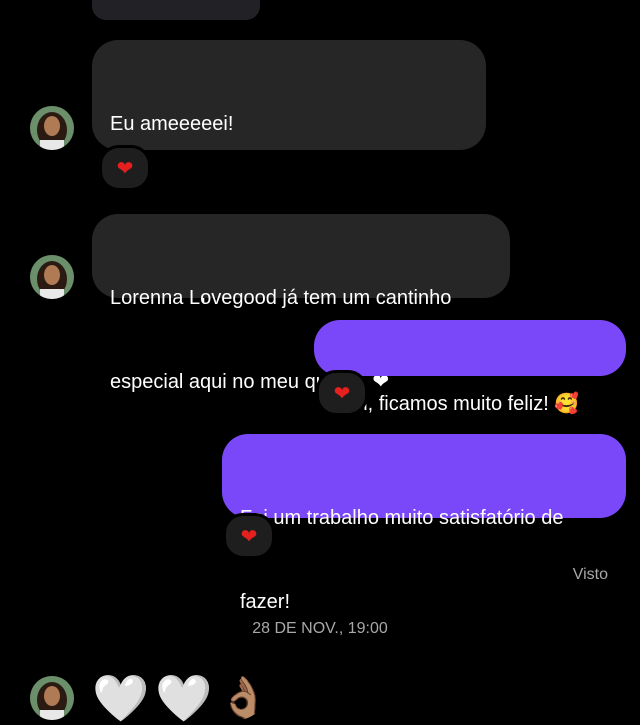  What do you see at coordinates (590, 574) in the screenshot?
I see `seen-status: Visto` at bounding box center [590, 574].